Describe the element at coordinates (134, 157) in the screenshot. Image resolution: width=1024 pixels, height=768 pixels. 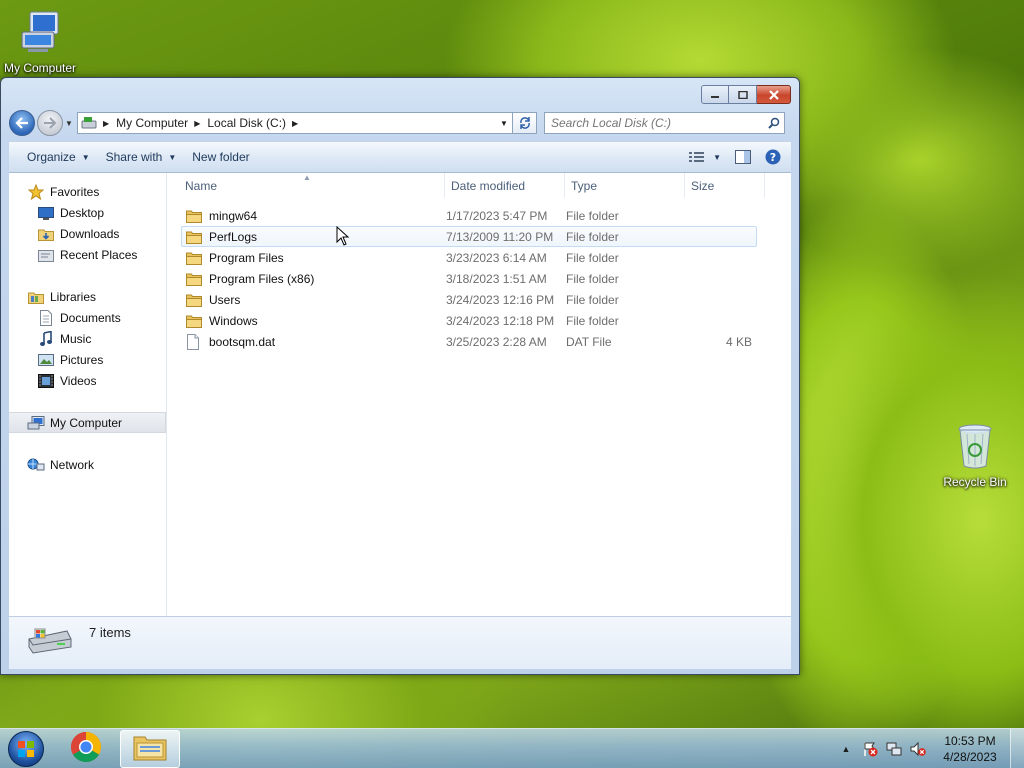
I see `share-with-label: Share with` at that location.